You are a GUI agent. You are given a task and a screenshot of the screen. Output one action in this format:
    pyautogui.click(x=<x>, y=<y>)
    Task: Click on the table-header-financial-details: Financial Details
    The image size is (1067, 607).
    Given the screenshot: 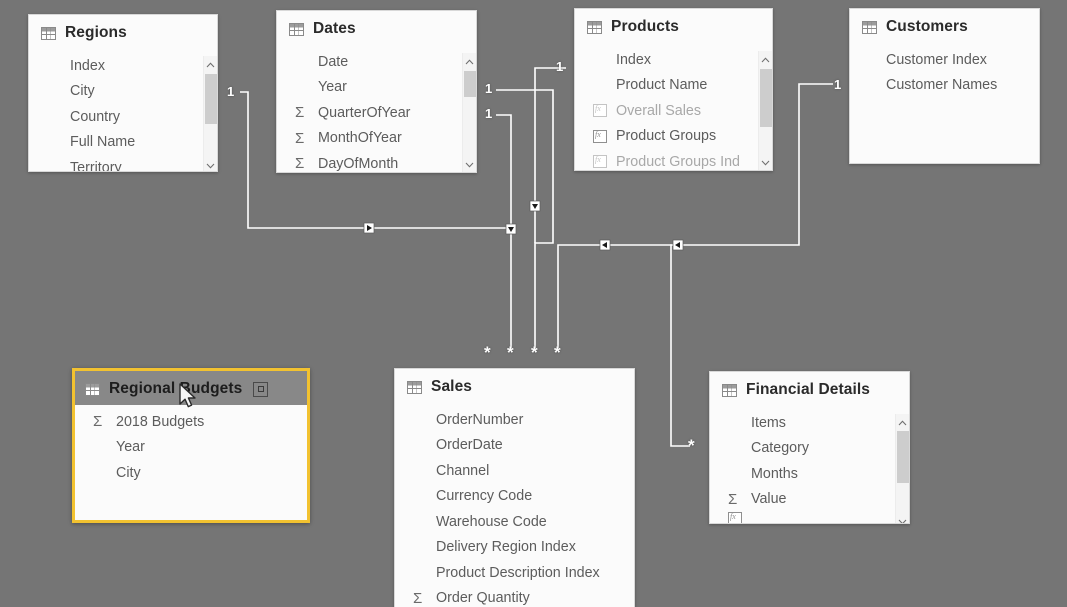 What is the action you would take?
    pyautogui.click(x=809, y=389)
    